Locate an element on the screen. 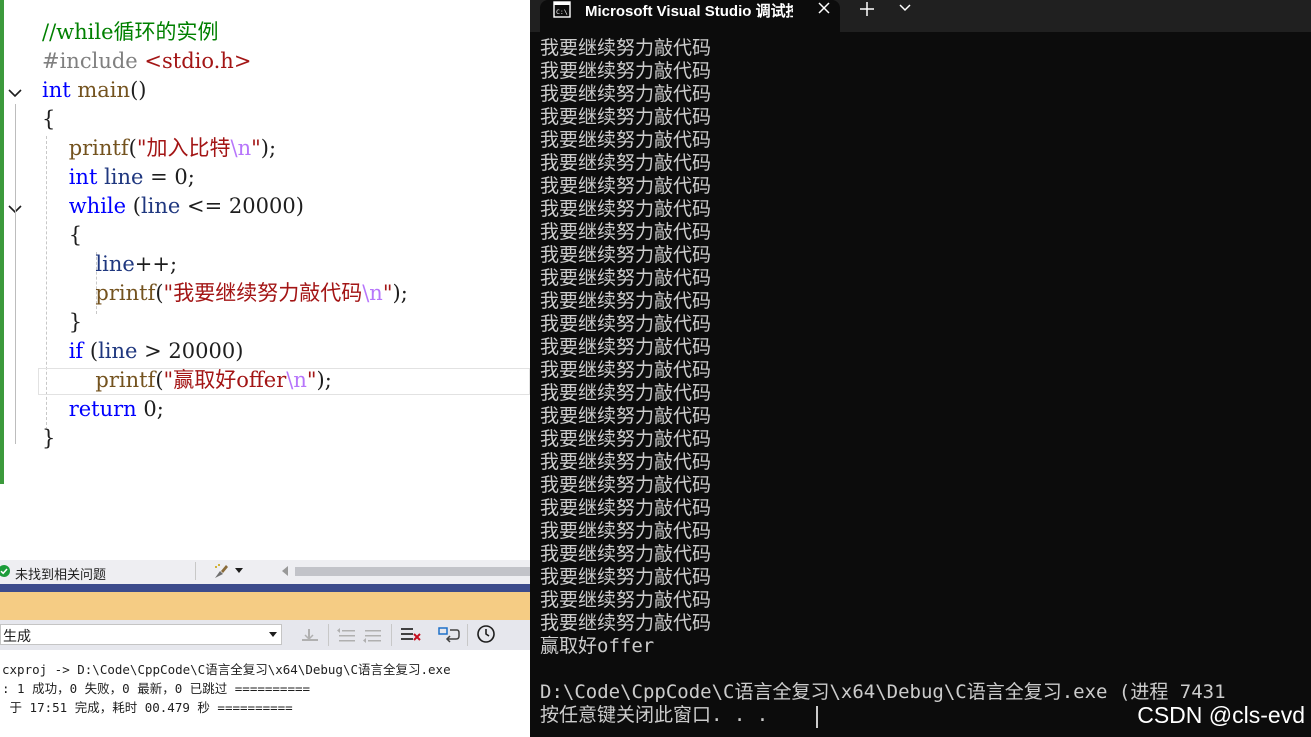 Image resolution: width=1311 pixels, height=737 pixels. code-cleanup-brush-icon is located at coordinates (221, 571).